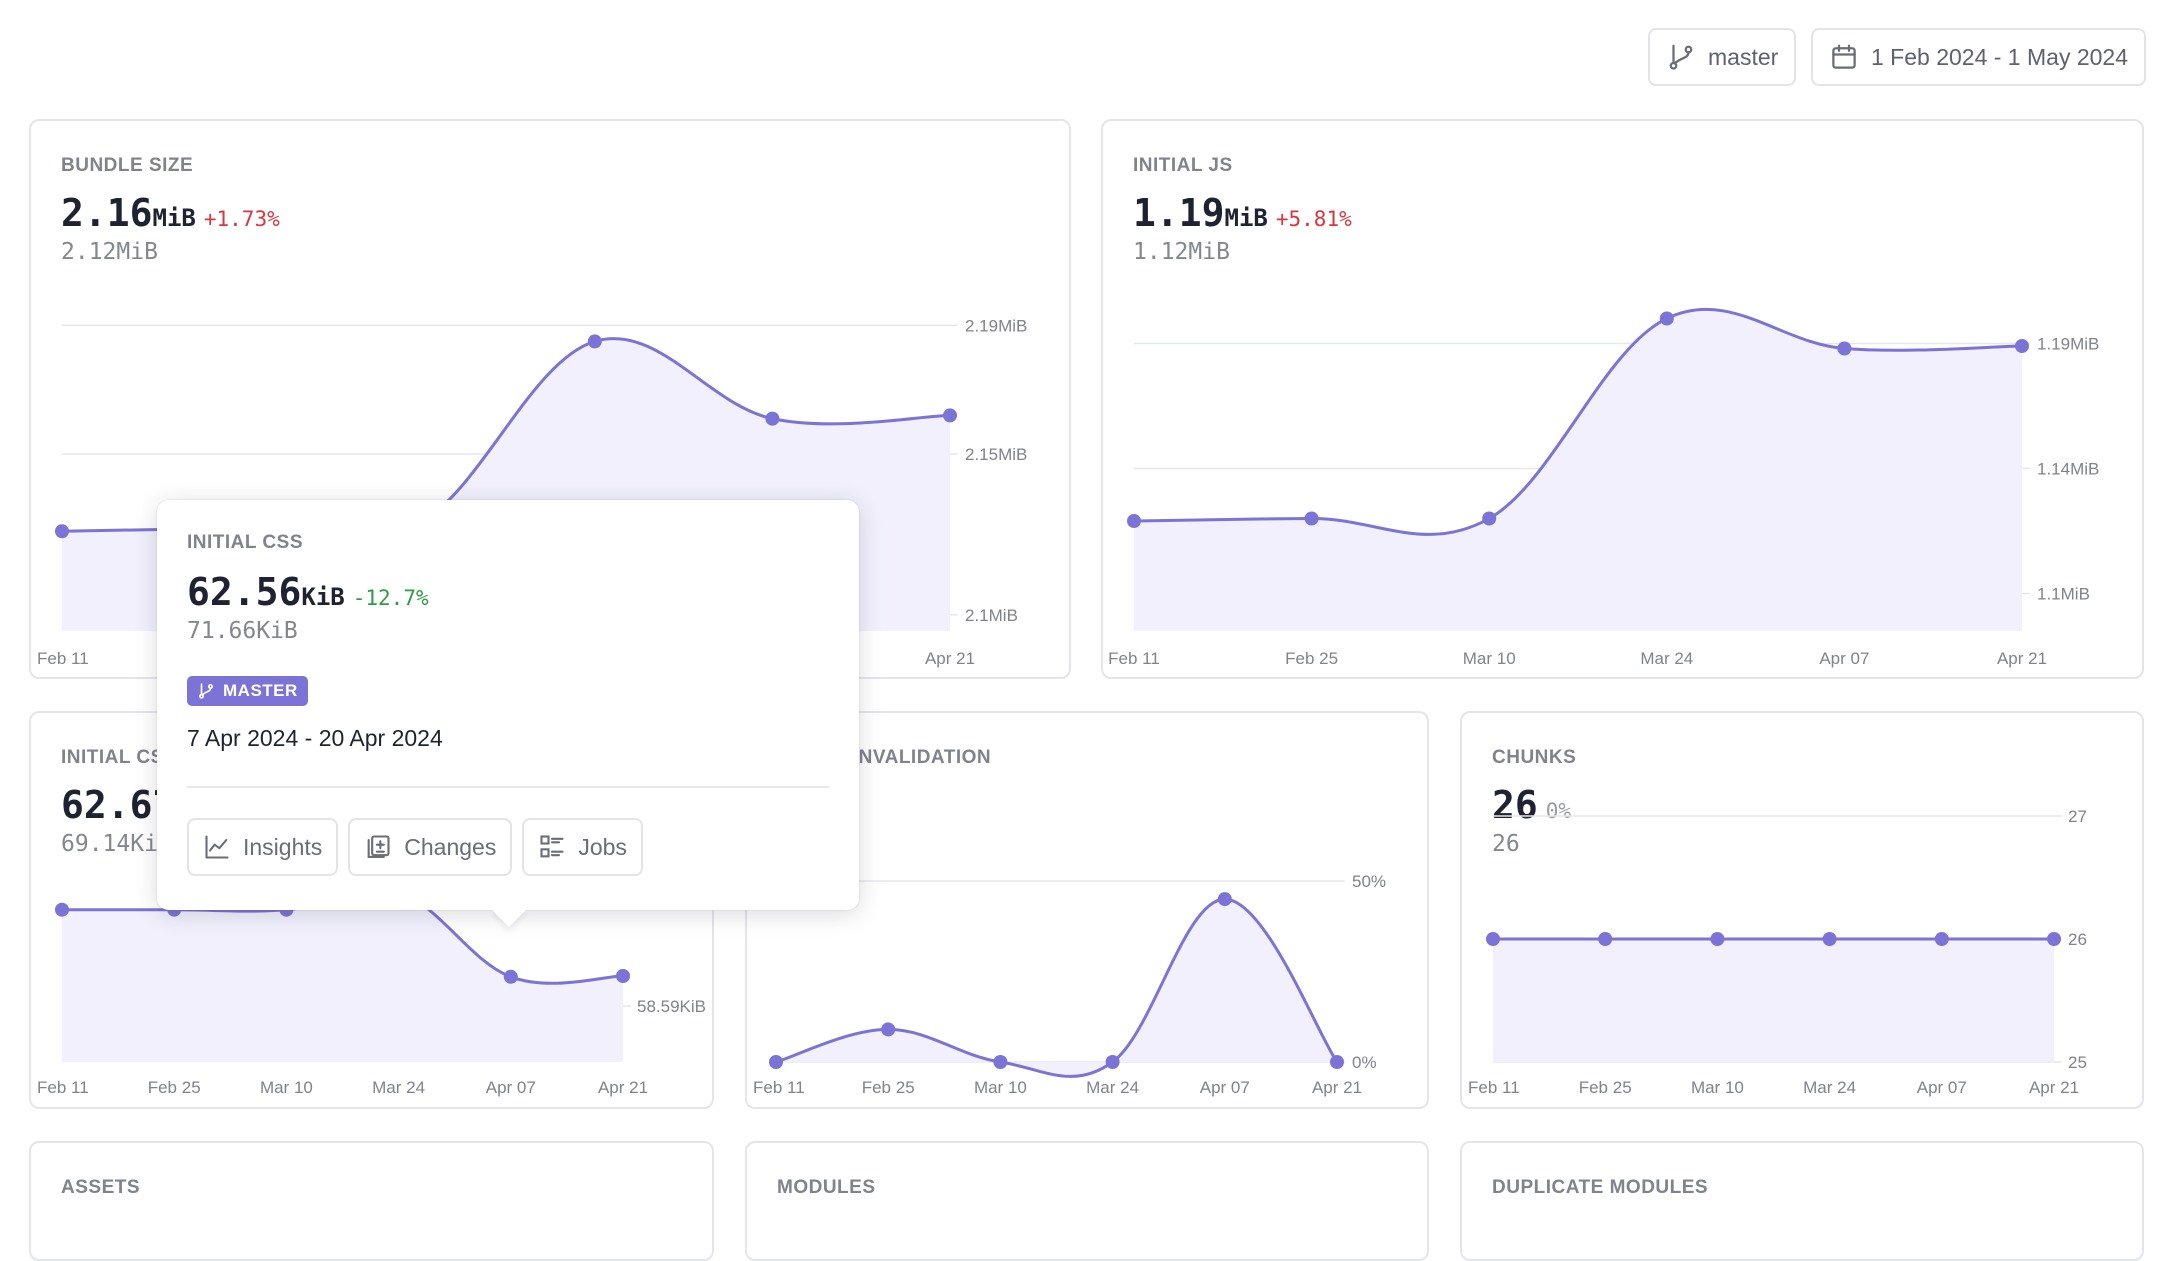  What do you see at coordinates (2077, 939) in the screenshot?
I see `y-tick-label: 26` at bounding box center [2077, 939].